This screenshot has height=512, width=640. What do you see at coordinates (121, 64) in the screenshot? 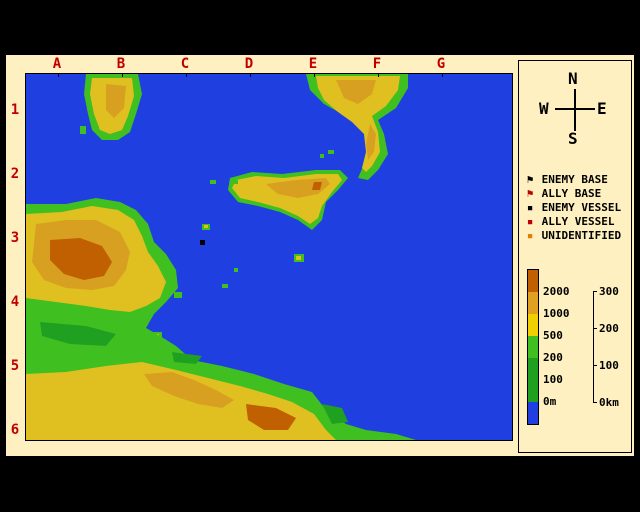
I see `grid-column-label: B` at bounding box center [121, 64].